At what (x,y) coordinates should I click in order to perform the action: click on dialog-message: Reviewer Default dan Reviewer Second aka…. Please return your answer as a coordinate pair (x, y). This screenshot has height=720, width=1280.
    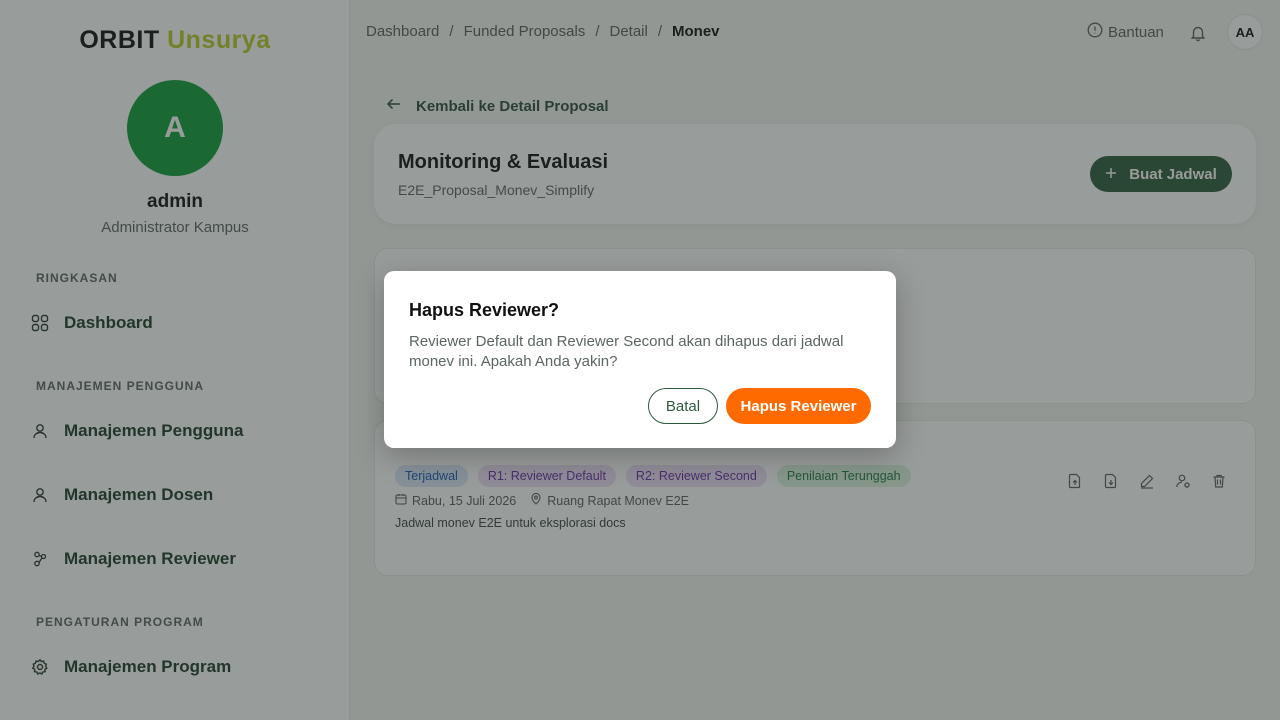
    Looking at the image, I should click on (626, 351).